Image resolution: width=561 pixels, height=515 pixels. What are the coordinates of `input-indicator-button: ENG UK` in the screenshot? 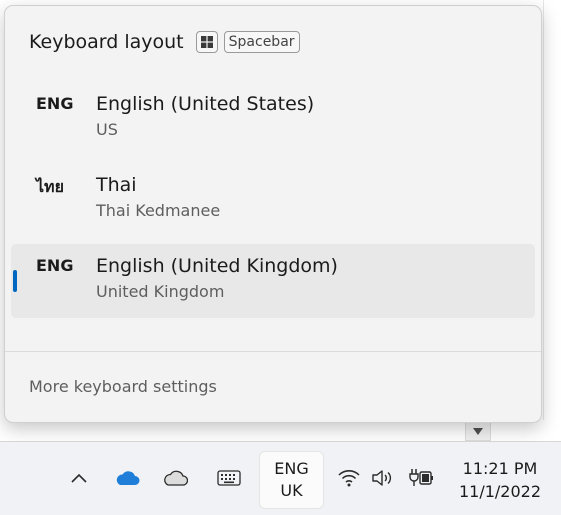 It's located at (291, 480).